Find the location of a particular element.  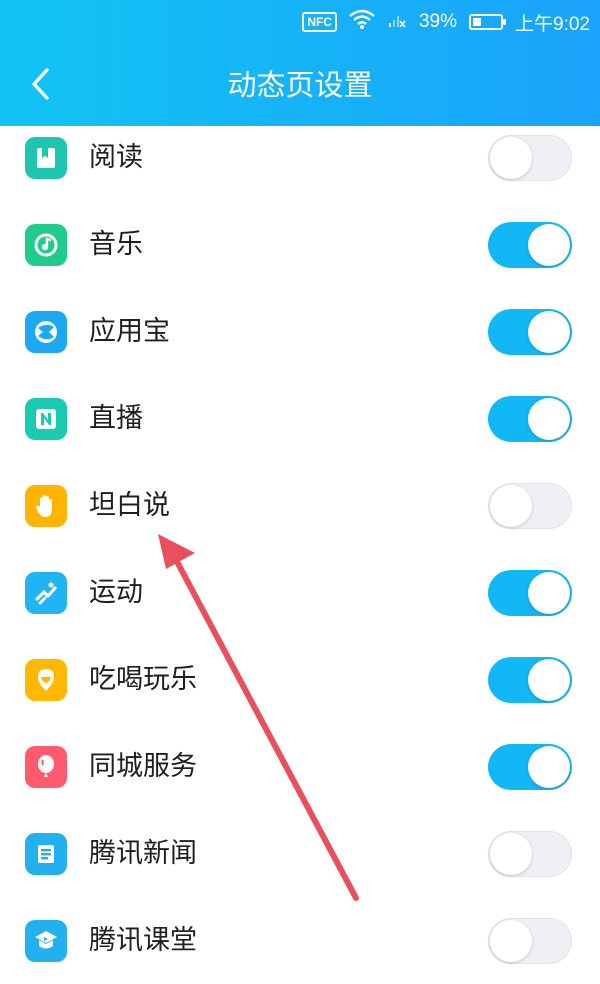

list-item: 运动 is located at coordinates (300, 592).